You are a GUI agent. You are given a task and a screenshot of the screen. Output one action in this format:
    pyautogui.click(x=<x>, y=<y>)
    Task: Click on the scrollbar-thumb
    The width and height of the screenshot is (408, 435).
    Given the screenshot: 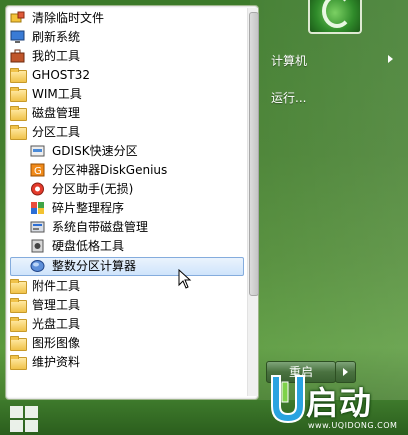 What is the action you would take?
    pyautogui.click(x=254, y=154)
    